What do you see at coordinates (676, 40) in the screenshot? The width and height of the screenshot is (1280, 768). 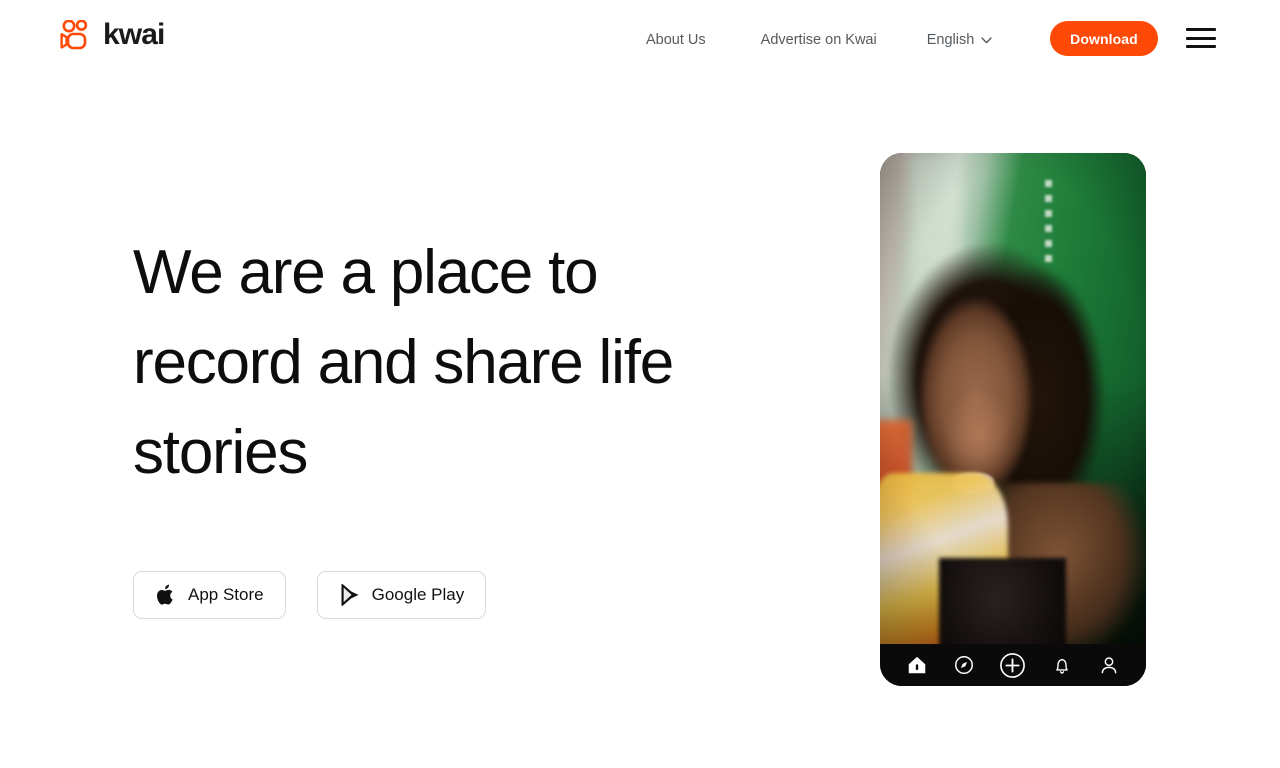 I see `nav-link-about-us: About Us` at bounding box center [676, 40].